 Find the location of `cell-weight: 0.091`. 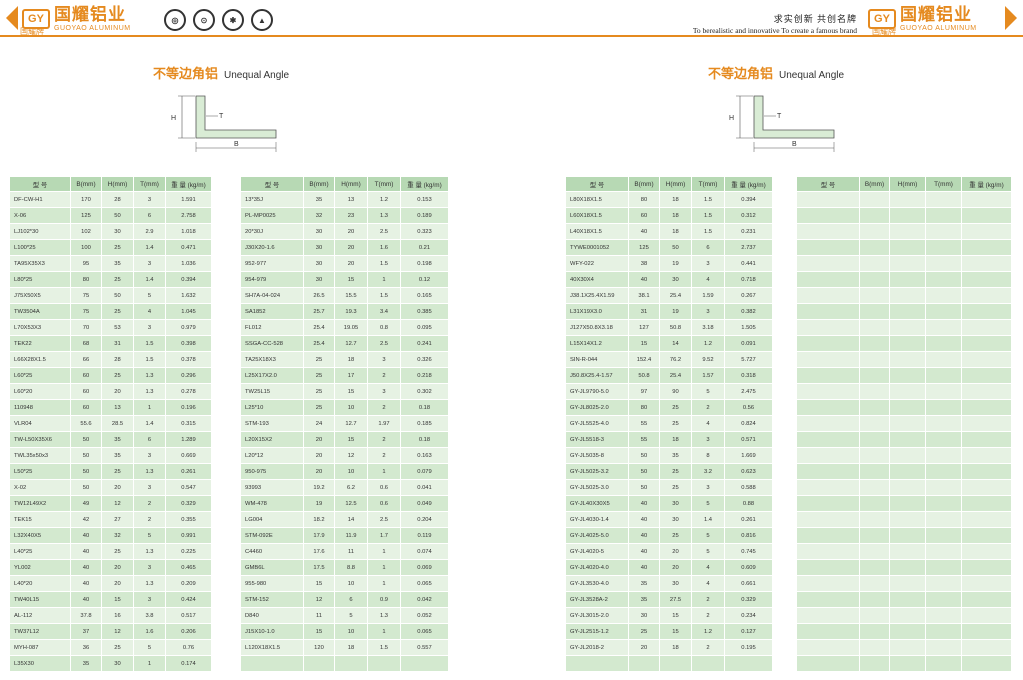

cell-weight: 0.091 is located at coordinates (748, 343).